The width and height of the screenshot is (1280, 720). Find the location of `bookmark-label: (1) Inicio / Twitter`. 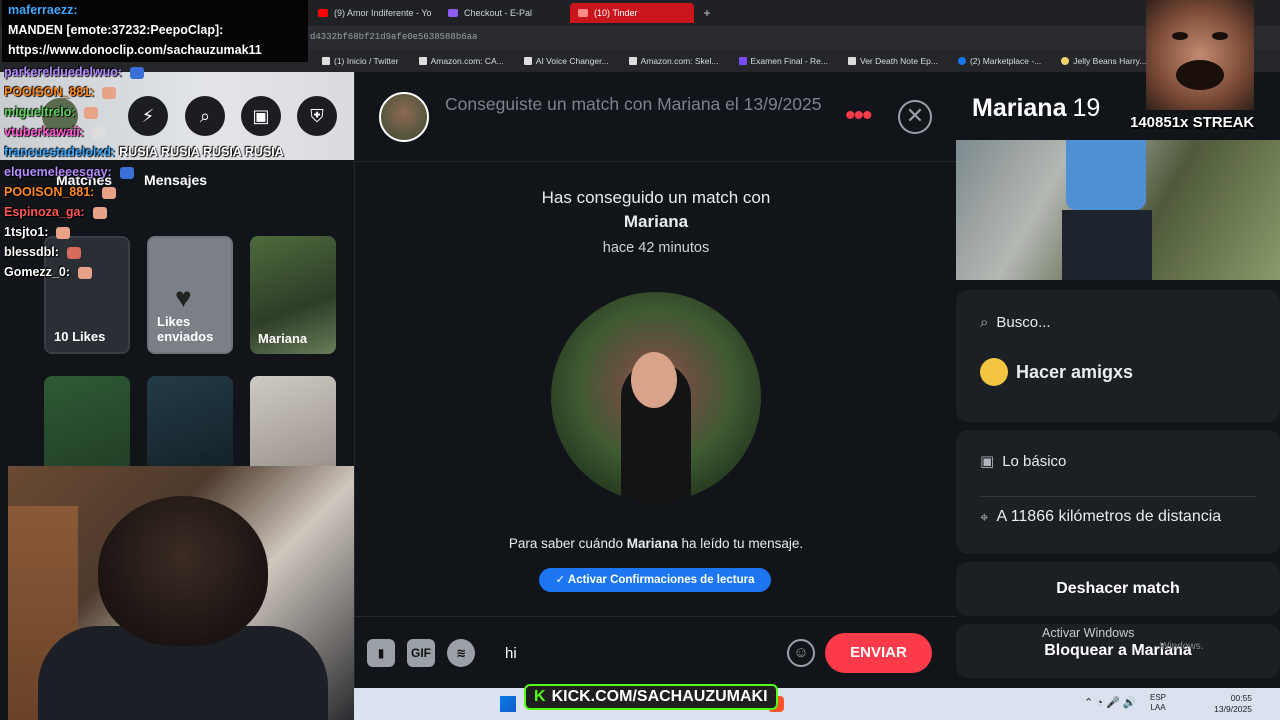

bookmark-label: (1) Inicio / Twitter is located at coordinates (366, 61).